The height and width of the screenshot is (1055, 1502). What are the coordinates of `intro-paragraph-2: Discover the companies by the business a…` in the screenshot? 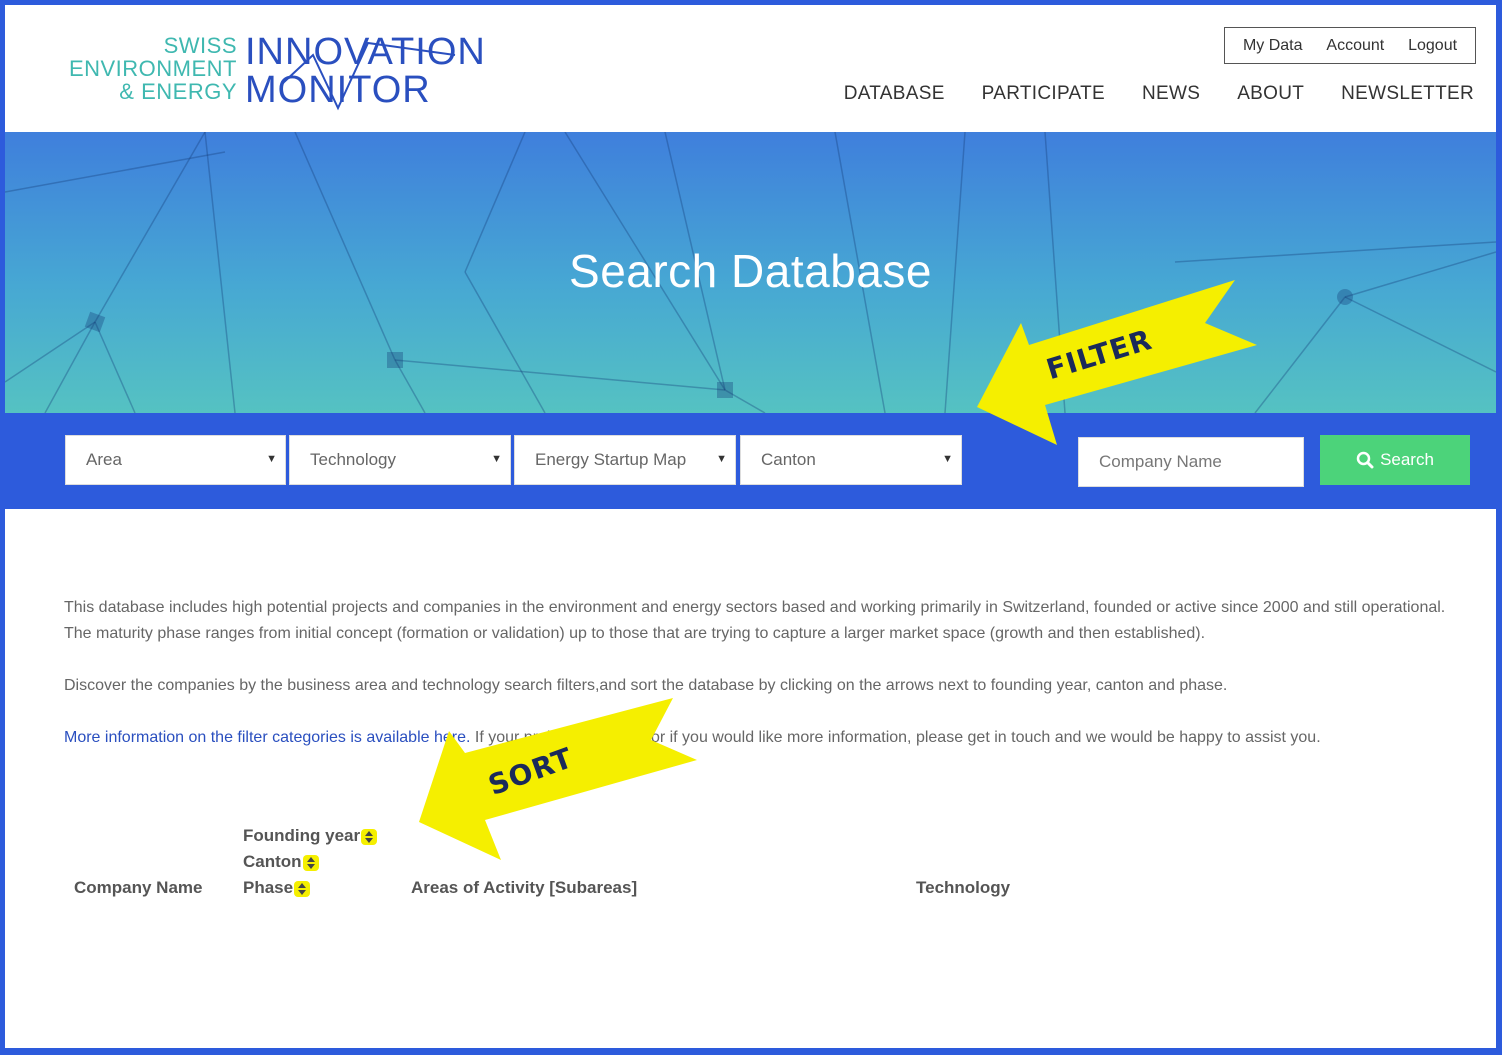 It's located at (646, 685).